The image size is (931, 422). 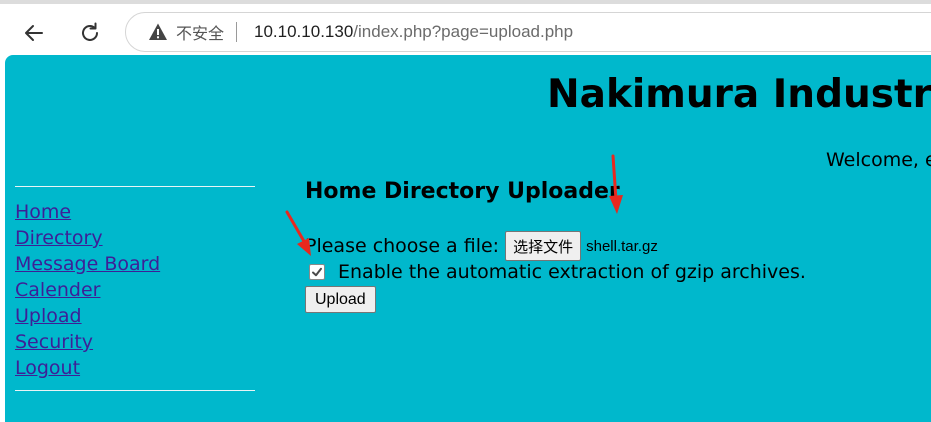 I want to click on file-chooser-row: Please choose a file: 选择文件 shell.tar.gz, so click(x=481, y=246).